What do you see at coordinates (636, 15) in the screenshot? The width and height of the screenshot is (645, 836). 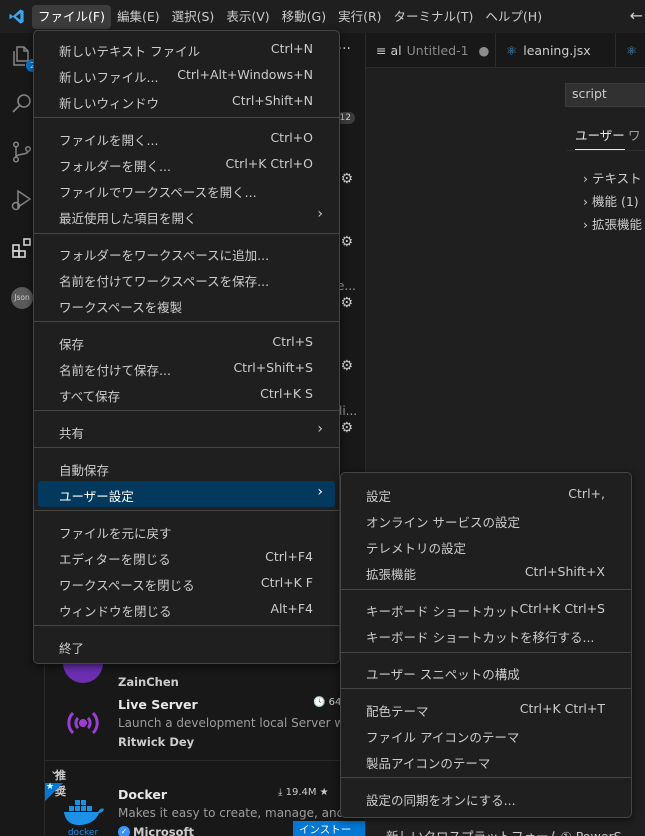 I see `back-arrow-icon: ←` at bounding box center [636, 15].